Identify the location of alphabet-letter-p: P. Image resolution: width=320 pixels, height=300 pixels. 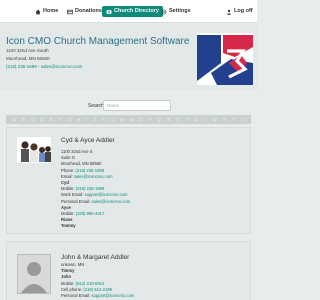
(150, 120).